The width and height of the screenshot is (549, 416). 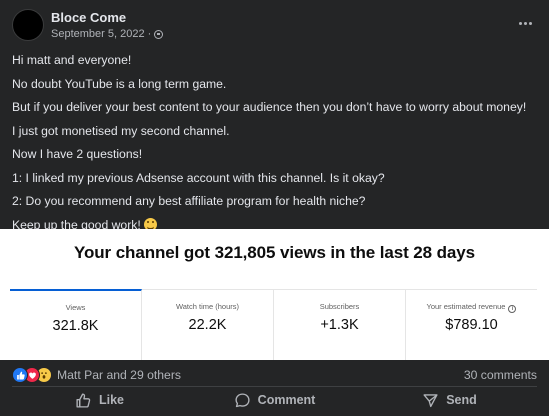 What do you see at coordinates (111, 400) in the screenshot?
I see `like-label: Like` at bounding box center [111, 400].